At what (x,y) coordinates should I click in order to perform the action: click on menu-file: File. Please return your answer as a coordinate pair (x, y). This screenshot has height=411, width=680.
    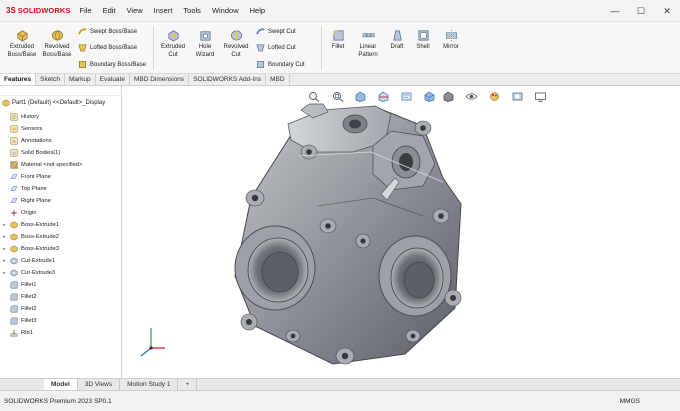
    Looking at the image, I should click on (85, 10).